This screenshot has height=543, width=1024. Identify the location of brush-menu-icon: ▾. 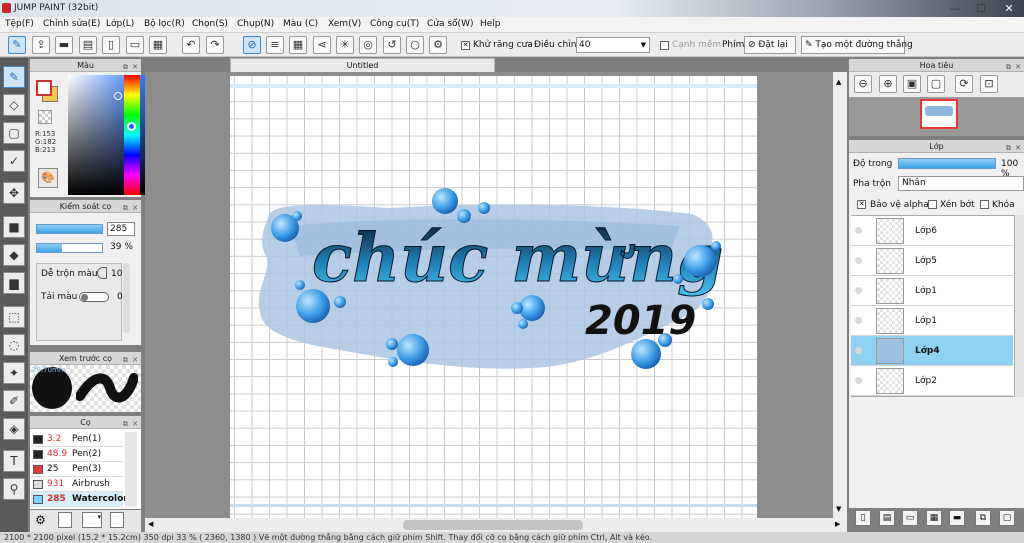
(92, 520).